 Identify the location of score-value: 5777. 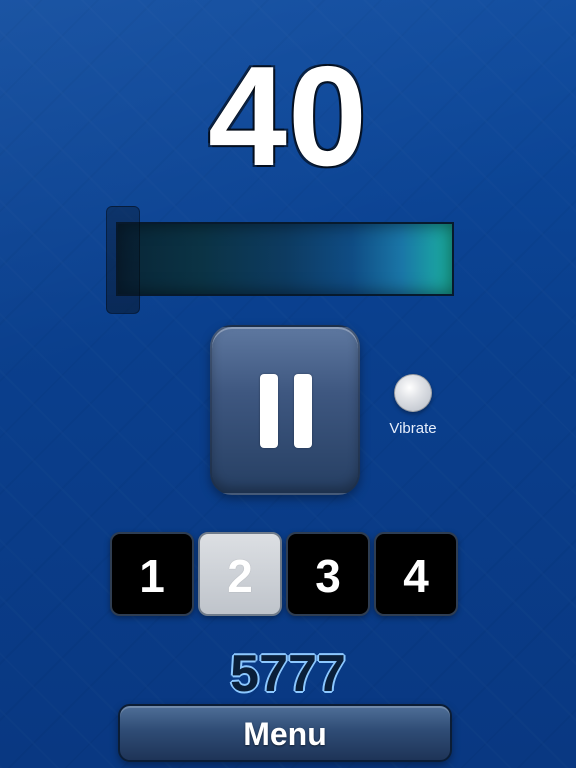
(288, 674).